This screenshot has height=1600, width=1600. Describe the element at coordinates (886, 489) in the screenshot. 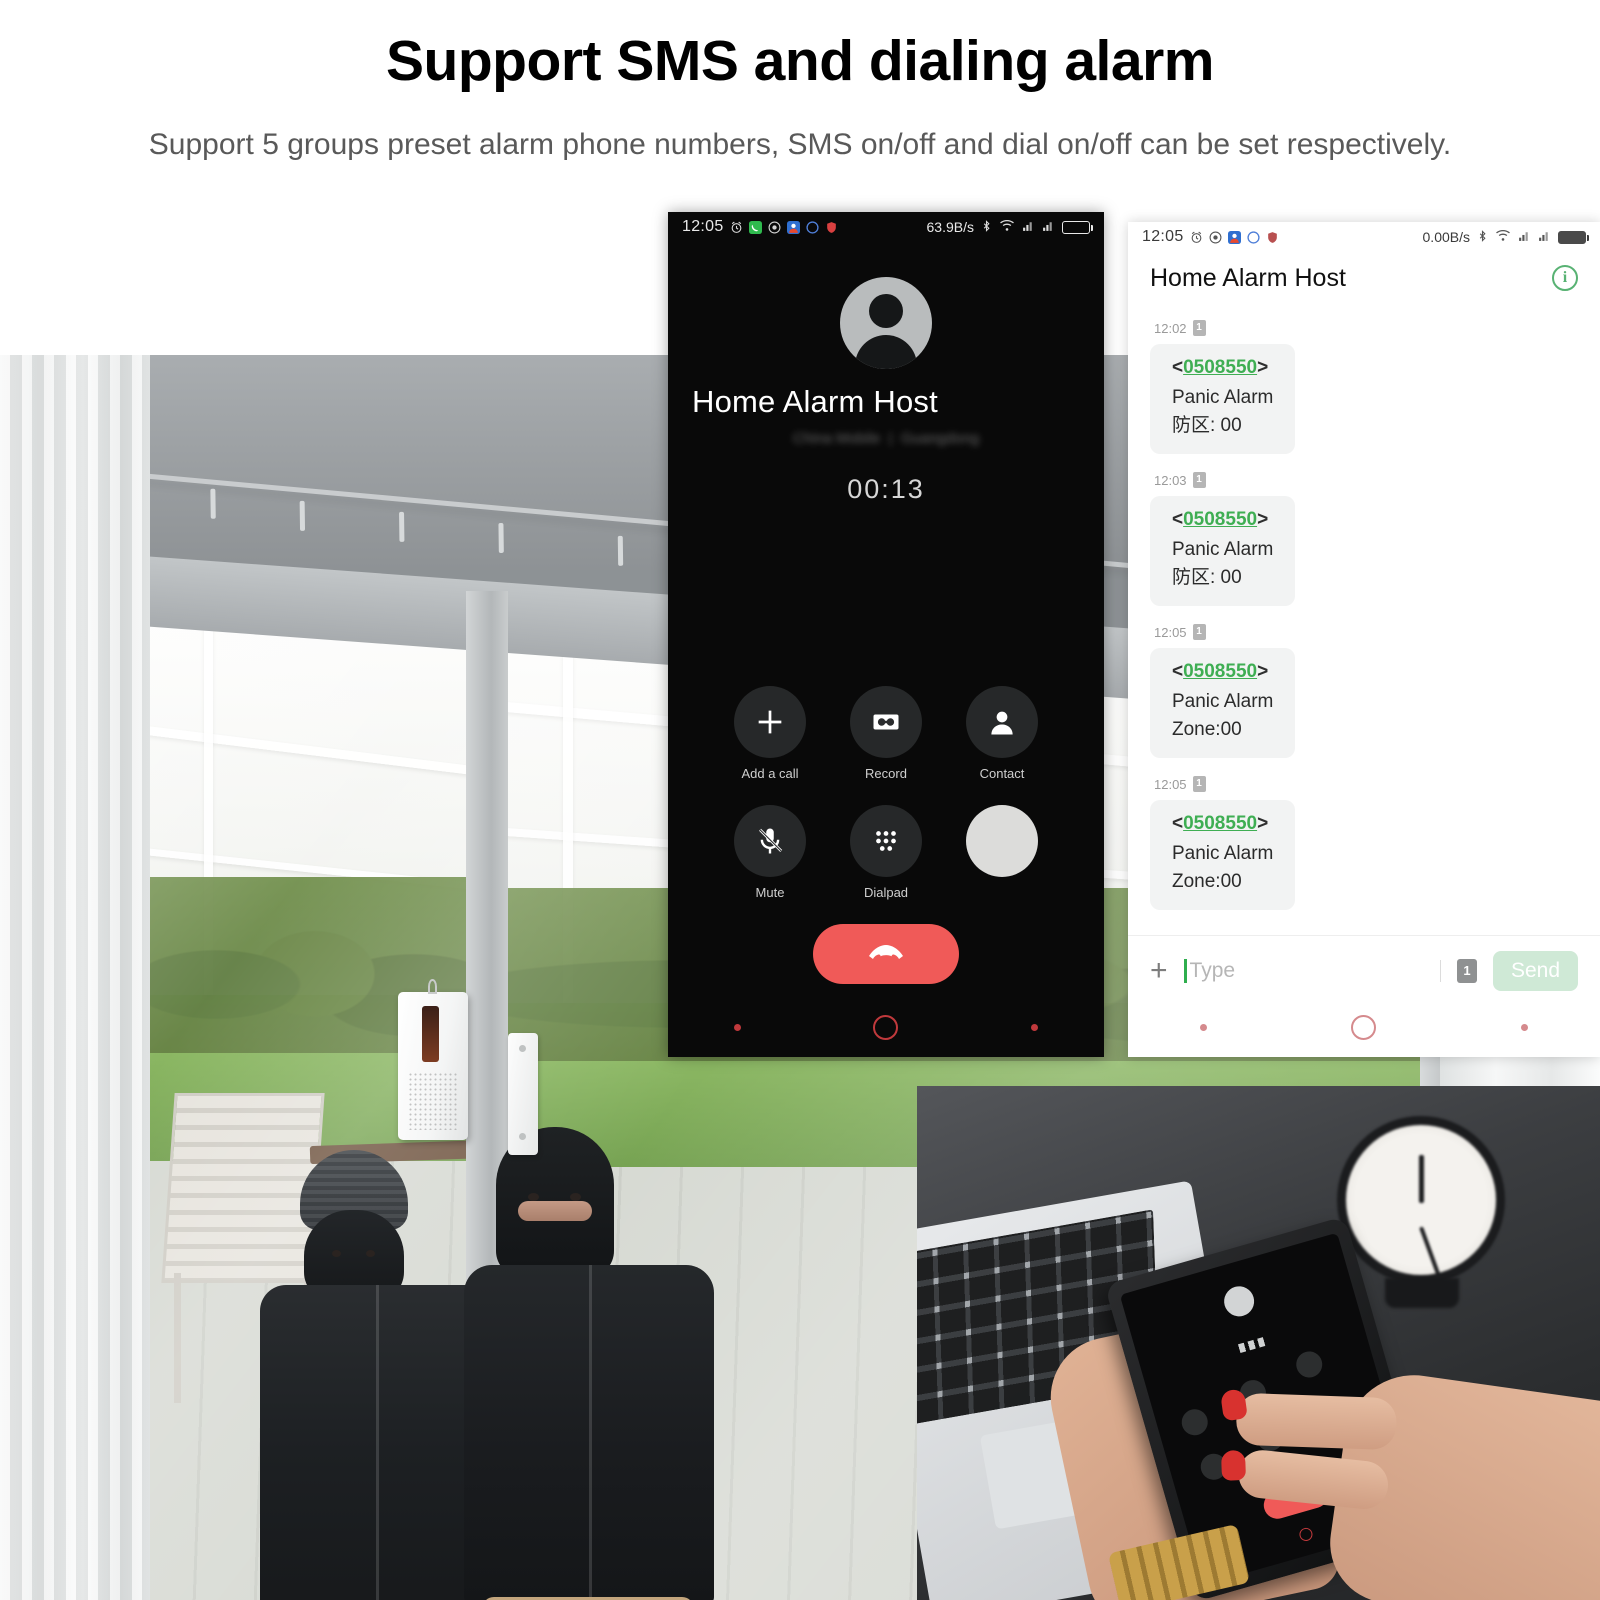

I see `call-timer: 00:13` at that location.